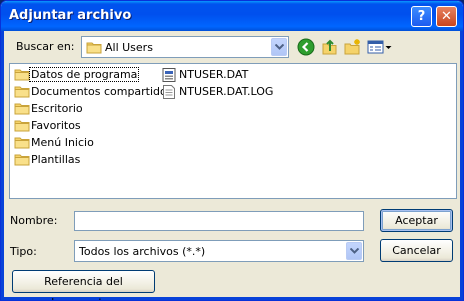  Describe the element at coordinates (2, 165) in the screenshot. I see `window-frame-left` at that location.